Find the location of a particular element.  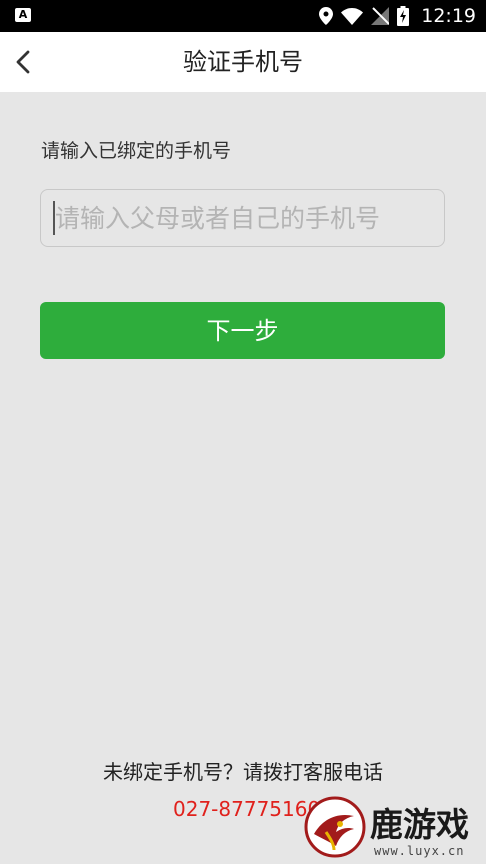

support-phone-link: 027-87775160 is located at coordinates (246, 809).